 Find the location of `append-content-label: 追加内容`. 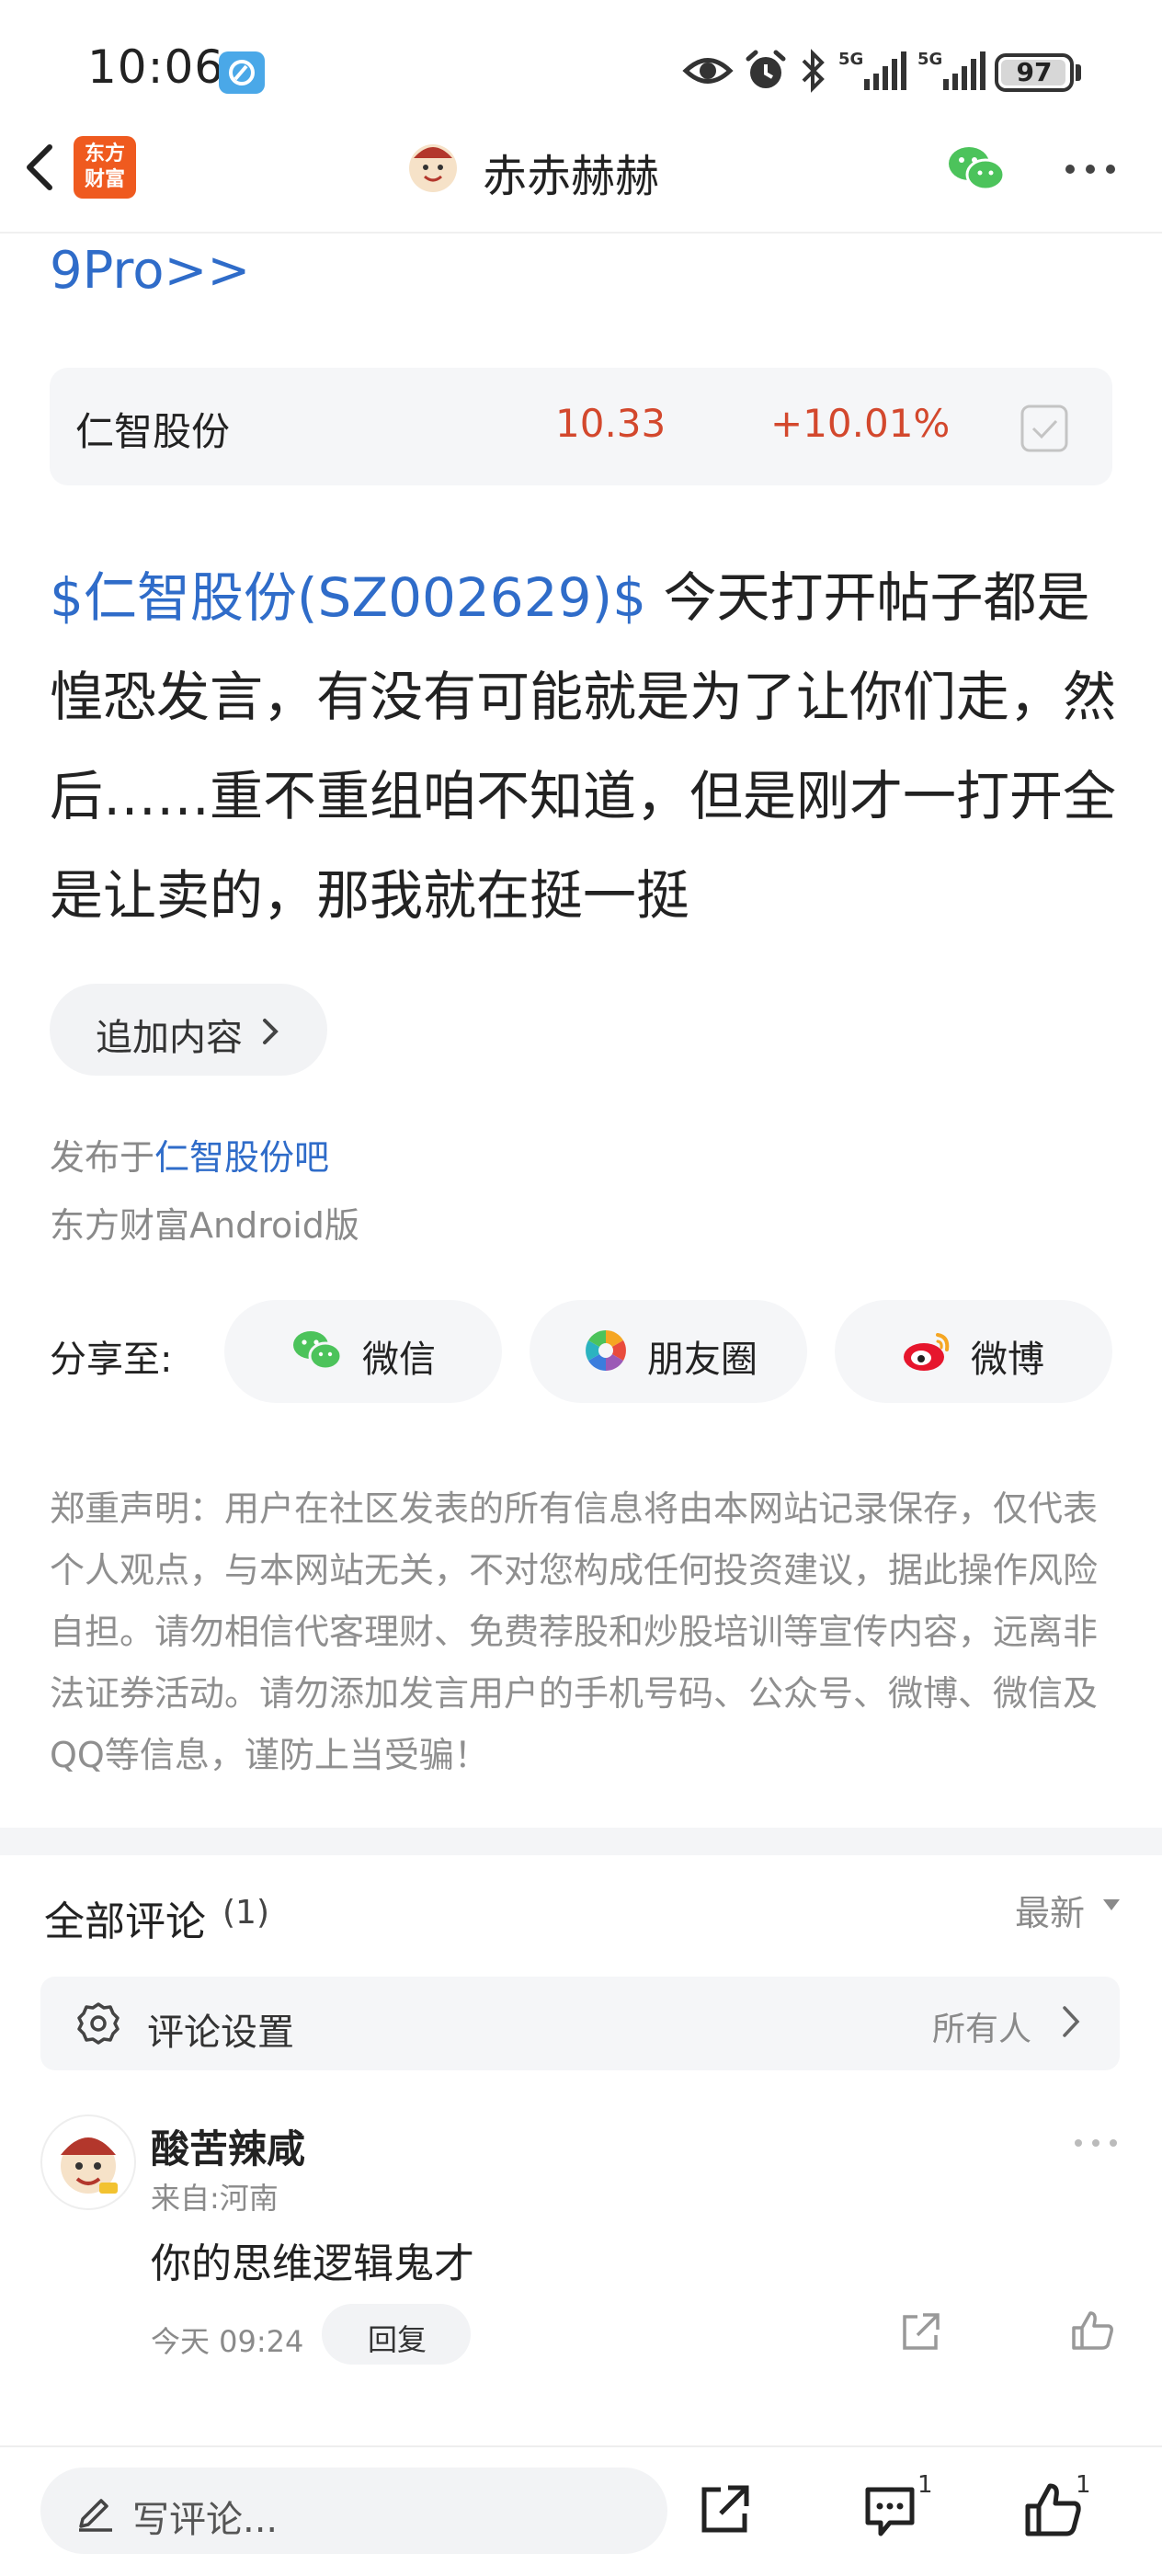

append-content-label: 追加内容 is located at coordinates (169, 1038).